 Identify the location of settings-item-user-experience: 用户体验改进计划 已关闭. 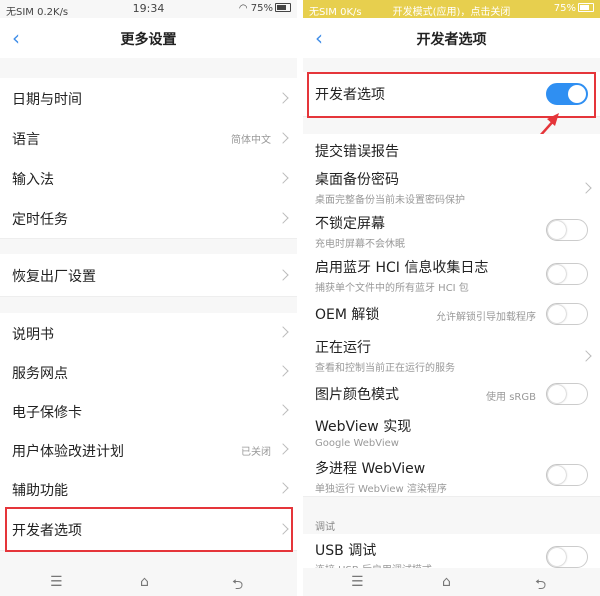
(148, 450).